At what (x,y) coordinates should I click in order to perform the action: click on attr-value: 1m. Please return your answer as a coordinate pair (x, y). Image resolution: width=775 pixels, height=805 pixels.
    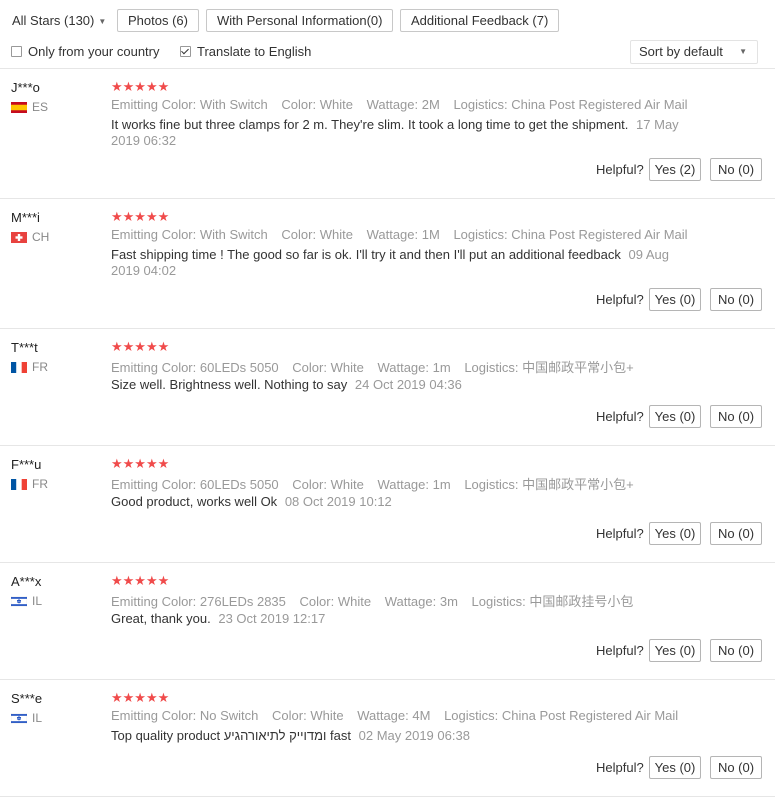
    Looking at the image, I should click on (441, 484).